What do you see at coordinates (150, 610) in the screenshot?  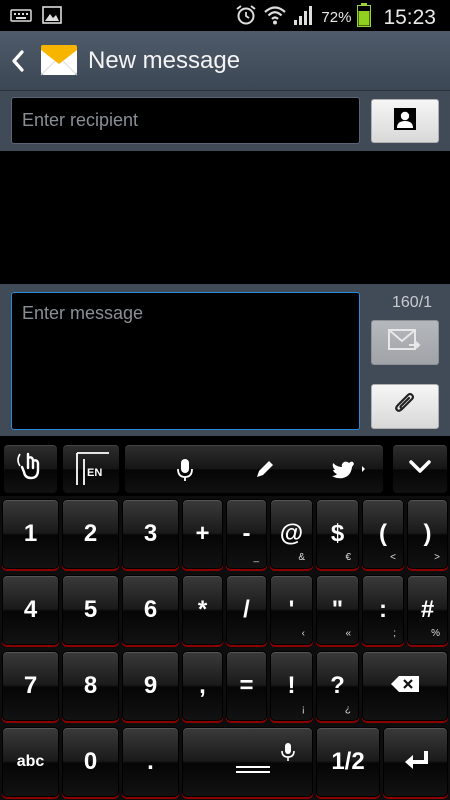 I see `key-6: 6` at bounding box center [150, 610].